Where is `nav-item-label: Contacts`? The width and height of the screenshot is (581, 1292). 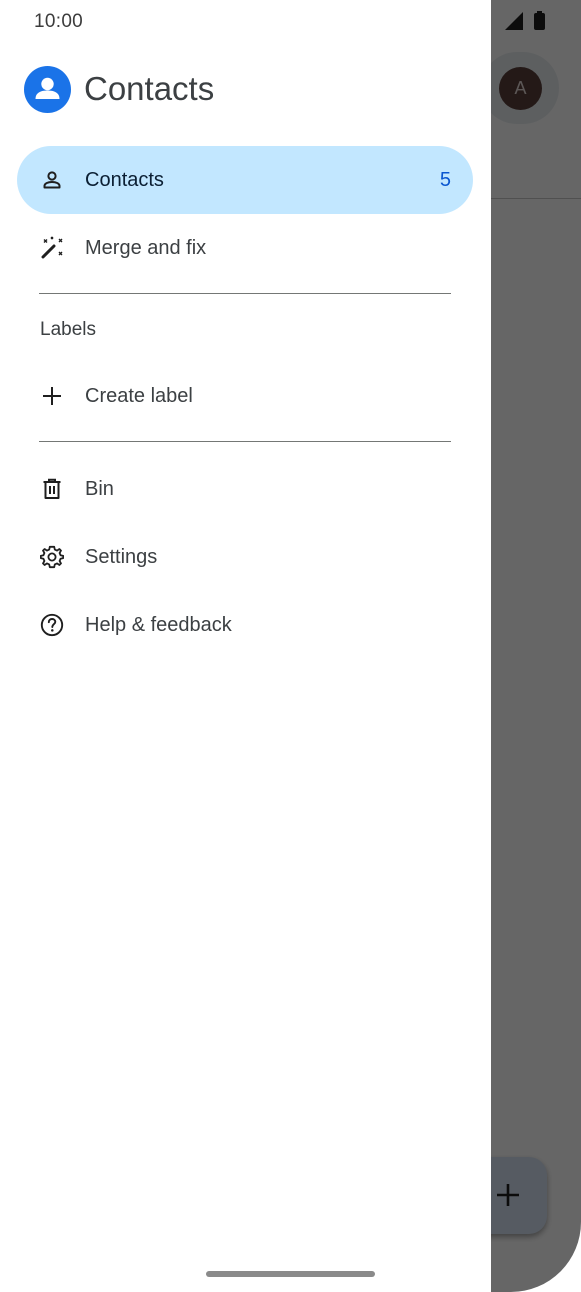 nav-item-label: Contacts is located at coordinates (124, 180).